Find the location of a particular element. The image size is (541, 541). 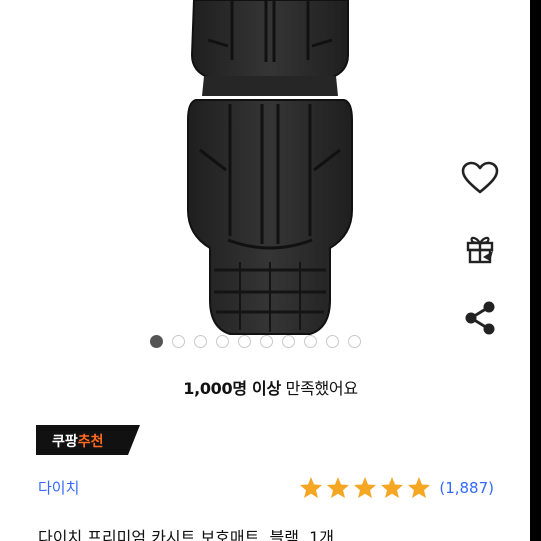

coupang-recommend-badge: 쿠팡추천 is located at coordinates (88, 440).